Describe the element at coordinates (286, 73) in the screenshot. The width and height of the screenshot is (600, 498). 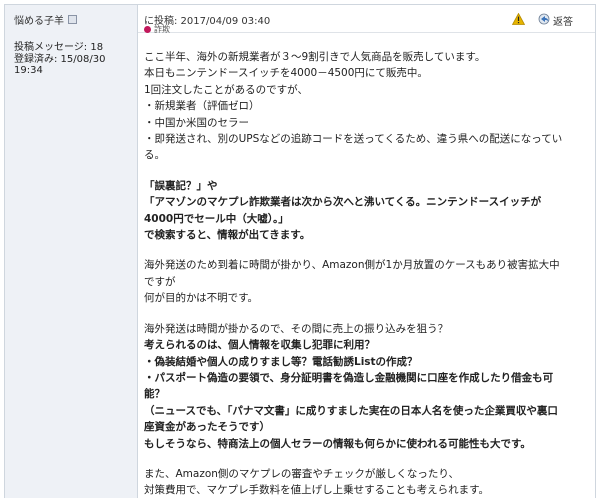
I see `post-text-line: 本日もニンテンドースイッチを4000－4500円にて販売中。` at that location.